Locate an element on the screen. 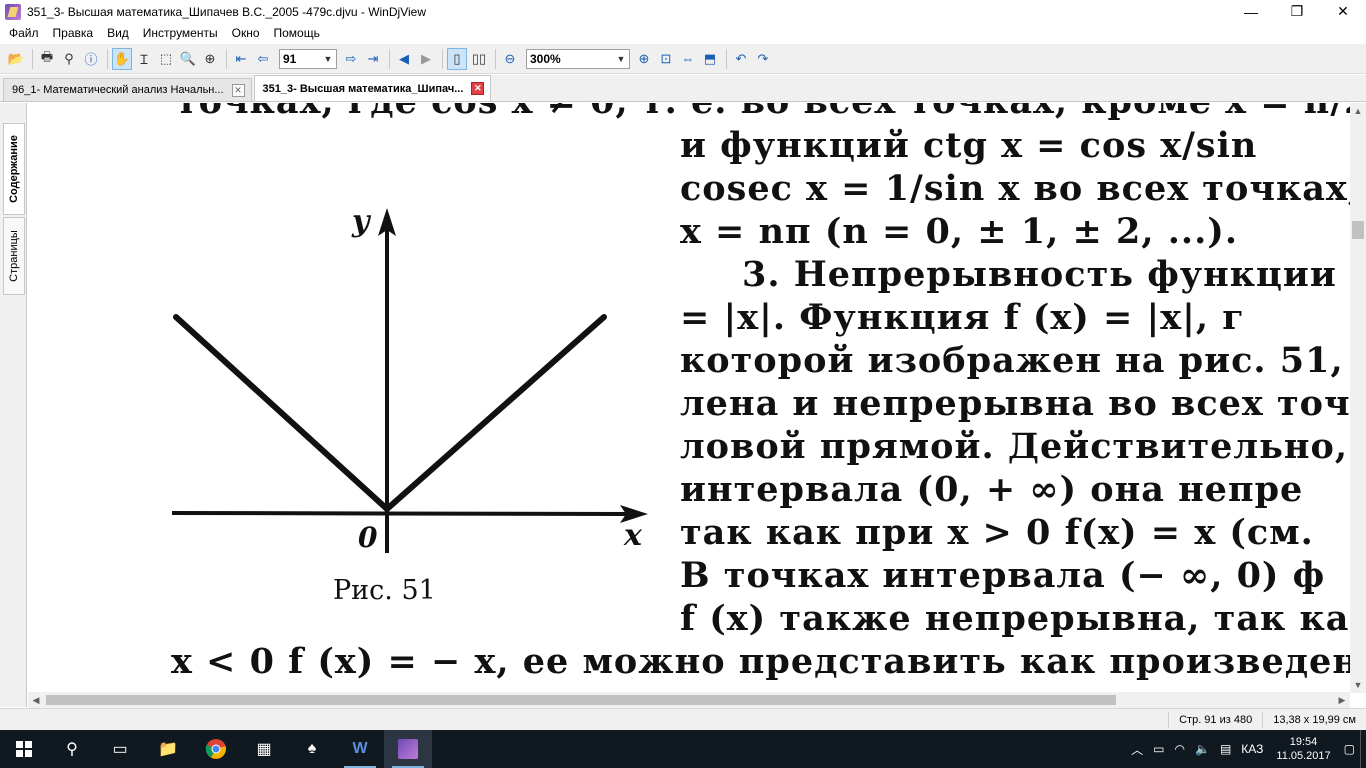 This screenshot has width=1366, height=768. y-axis-label: y is located at coordinates (361, 221).